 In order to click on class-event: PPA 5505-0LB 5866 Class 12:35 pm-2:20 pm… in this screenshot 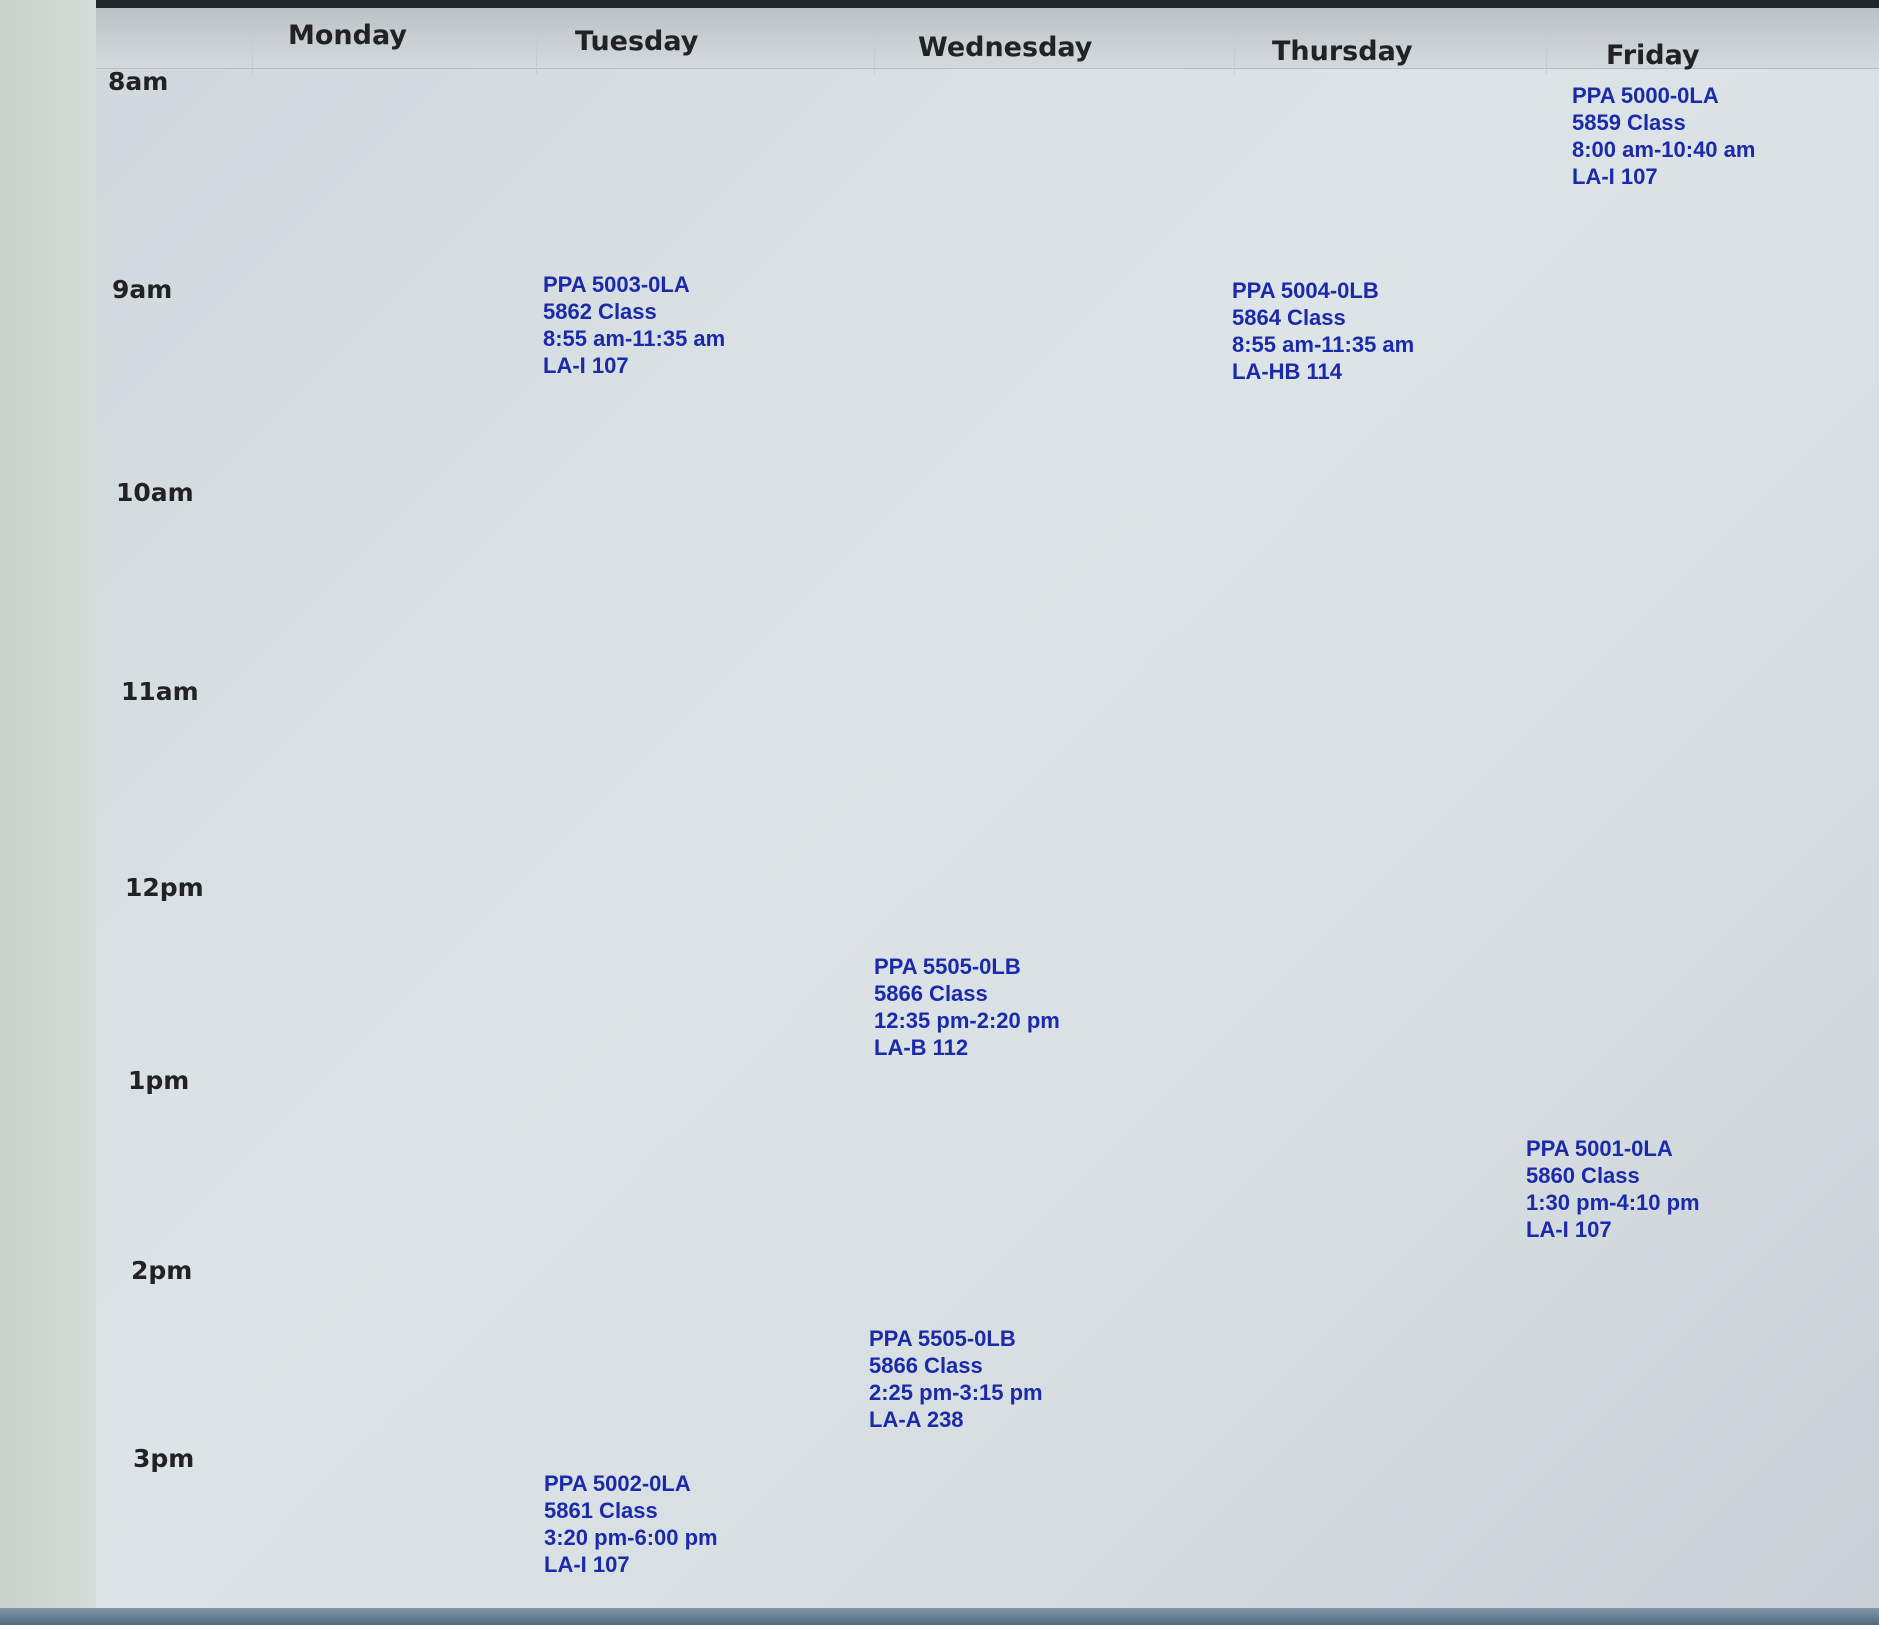, I will do `click(967, 1007)`.